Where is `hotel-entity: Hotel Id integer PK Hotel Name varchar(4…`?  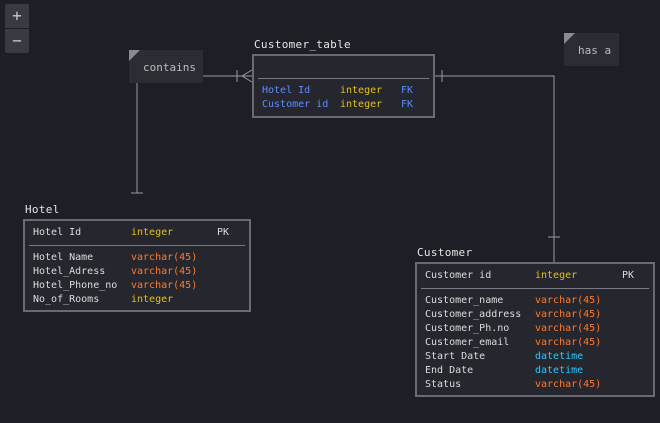 hotel-entity: Hotel Id integer PK Hotel Name varchar(4… is located at coordinates (137, 265).